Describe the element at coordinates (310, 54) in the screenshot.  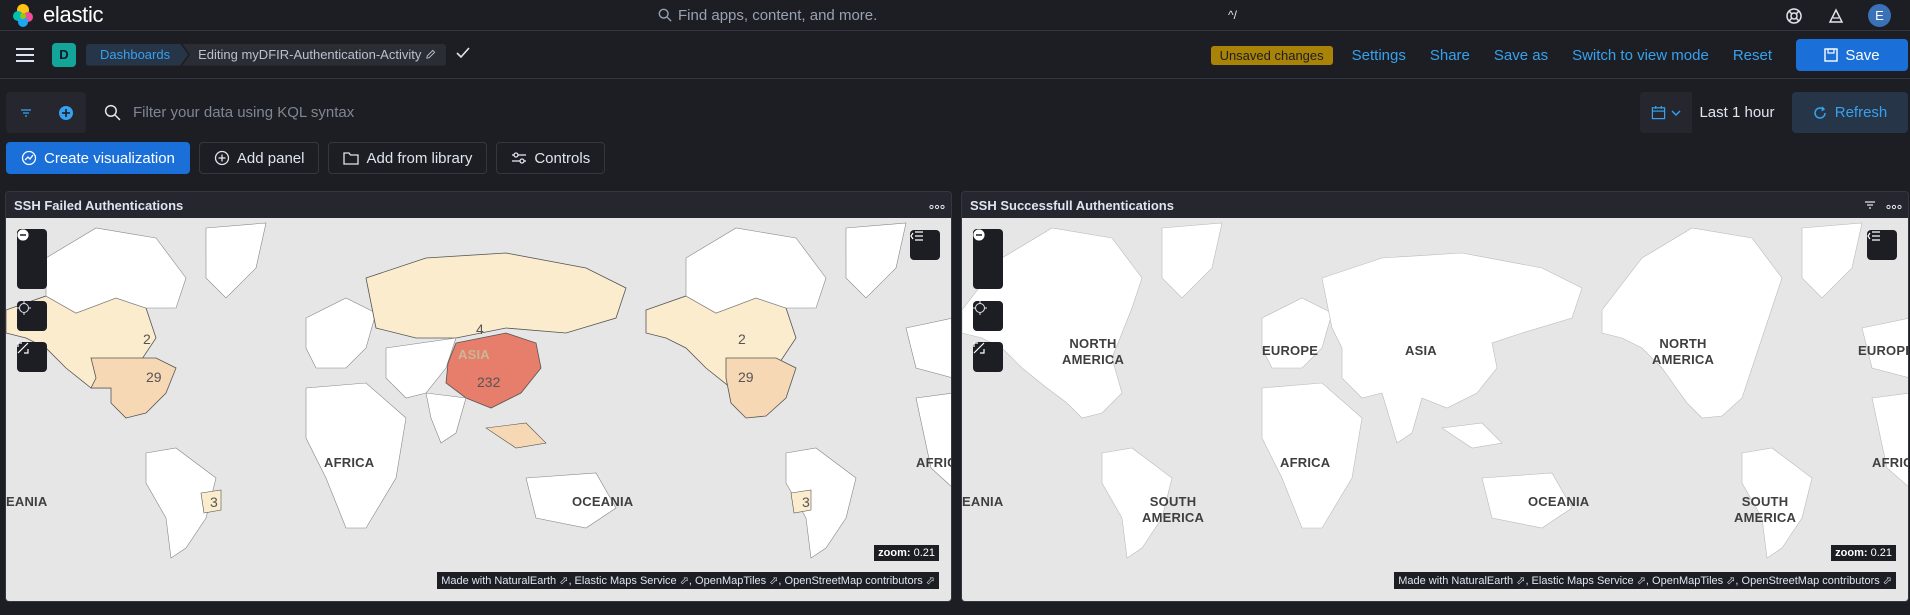
I see `dashboard-title: Editing myDFIR-Authentication-Activity` at that location.